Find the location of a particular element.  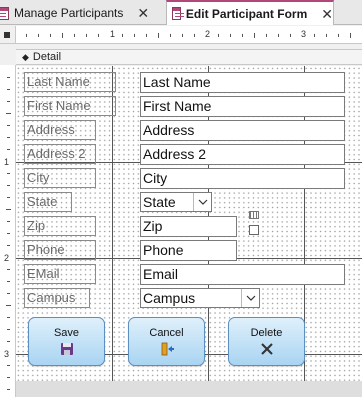

delete-button-label: Delete is located at coordinates (266, 333).